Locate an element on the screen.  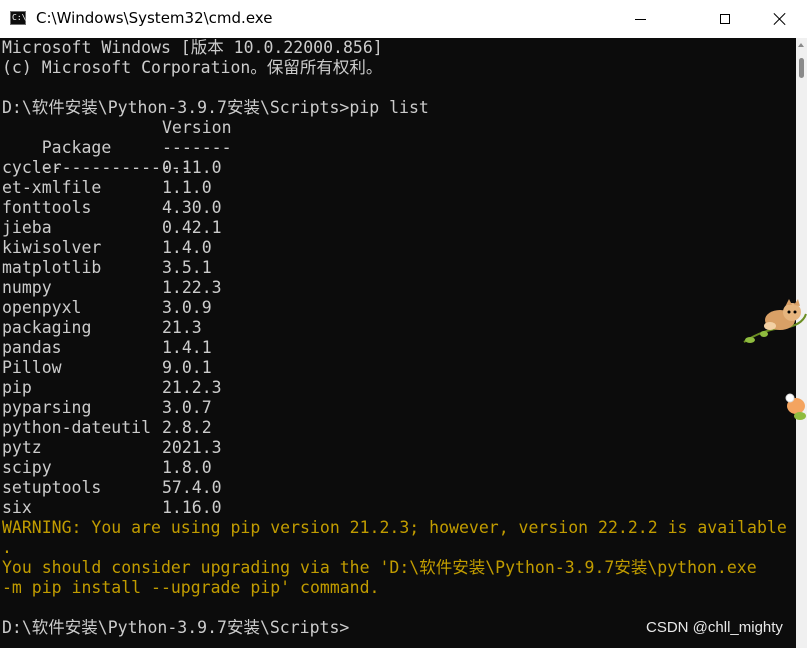
package-name: setuptools is located at coordinates (52, 487).